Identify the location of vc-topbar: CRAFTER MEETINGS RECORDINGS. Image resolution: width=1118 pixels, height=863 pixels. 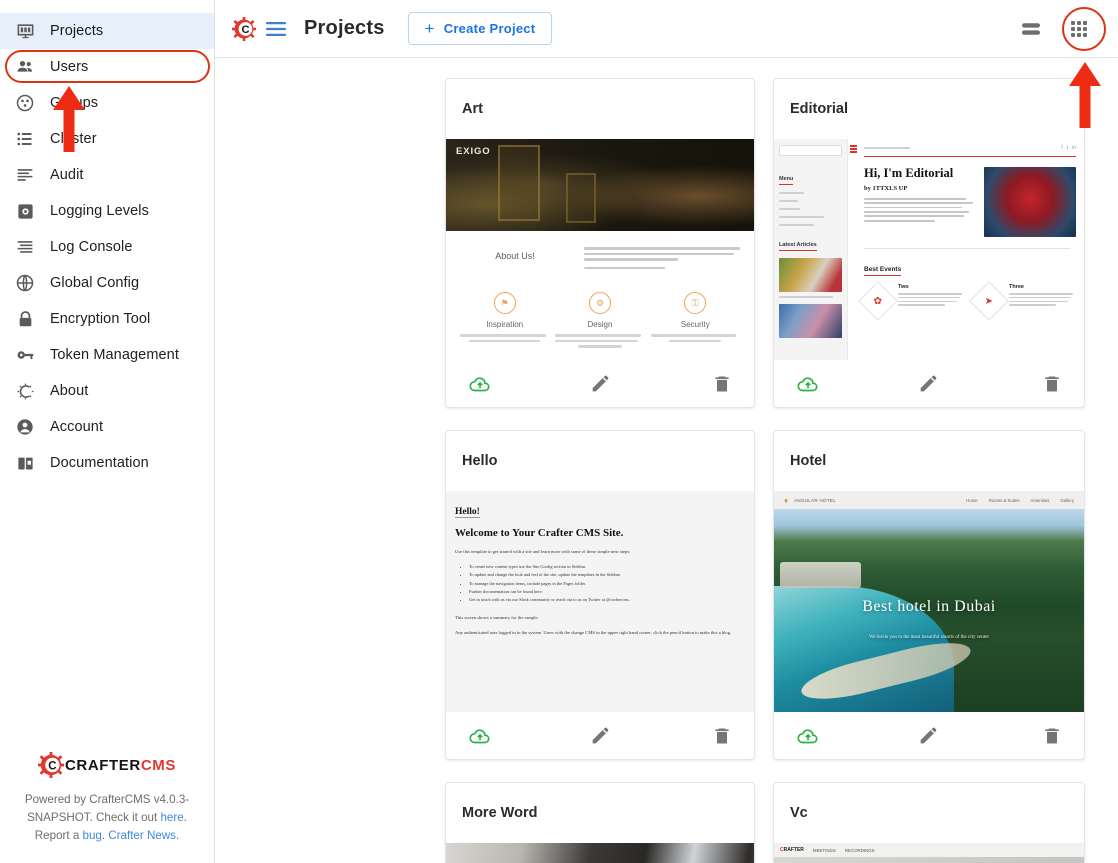
(929, 850).